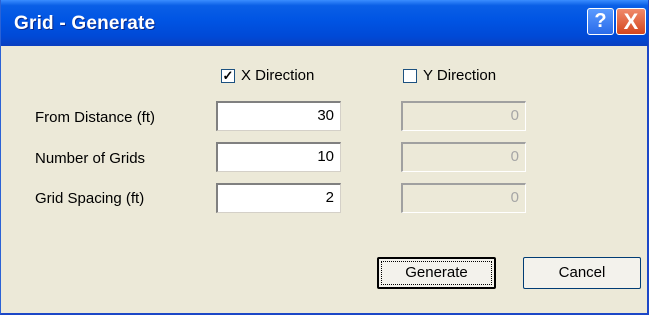 This screenshot has height=315, width=649. Describe the element at coordinates (90, 198) in the screenshot. I see `grid-spacing-label: Grid Spacing (ft)` at that location.